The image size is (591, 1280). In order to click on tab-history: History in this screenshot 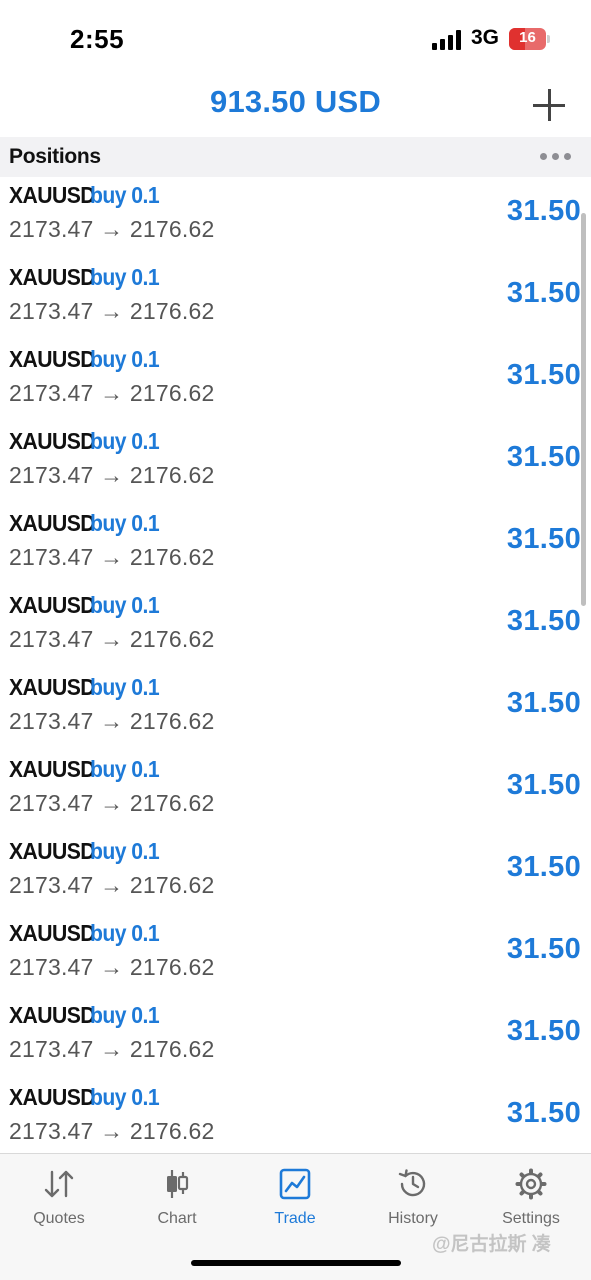, I will do `click(413, 1199)`.